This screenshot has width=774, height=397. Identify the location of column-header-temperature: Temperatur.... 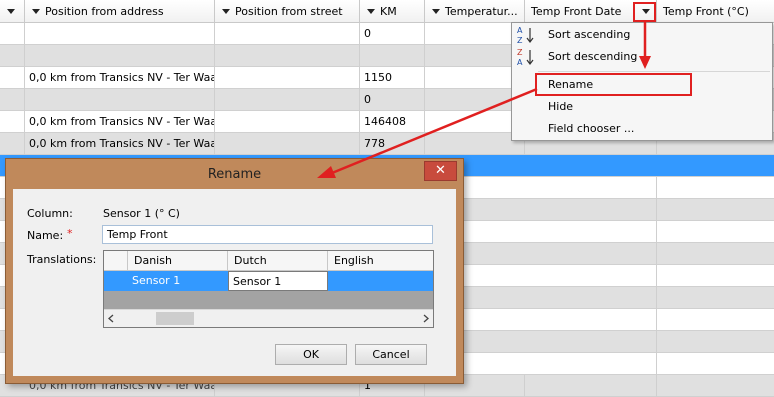
(475, 11).